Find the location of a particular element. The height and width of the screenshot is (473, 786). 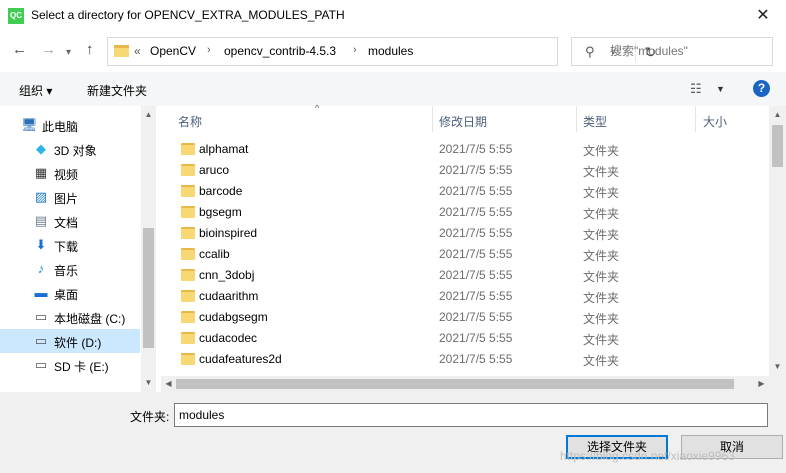

sidebar-item-label: 音乐 is located at coordinates (66, 271).